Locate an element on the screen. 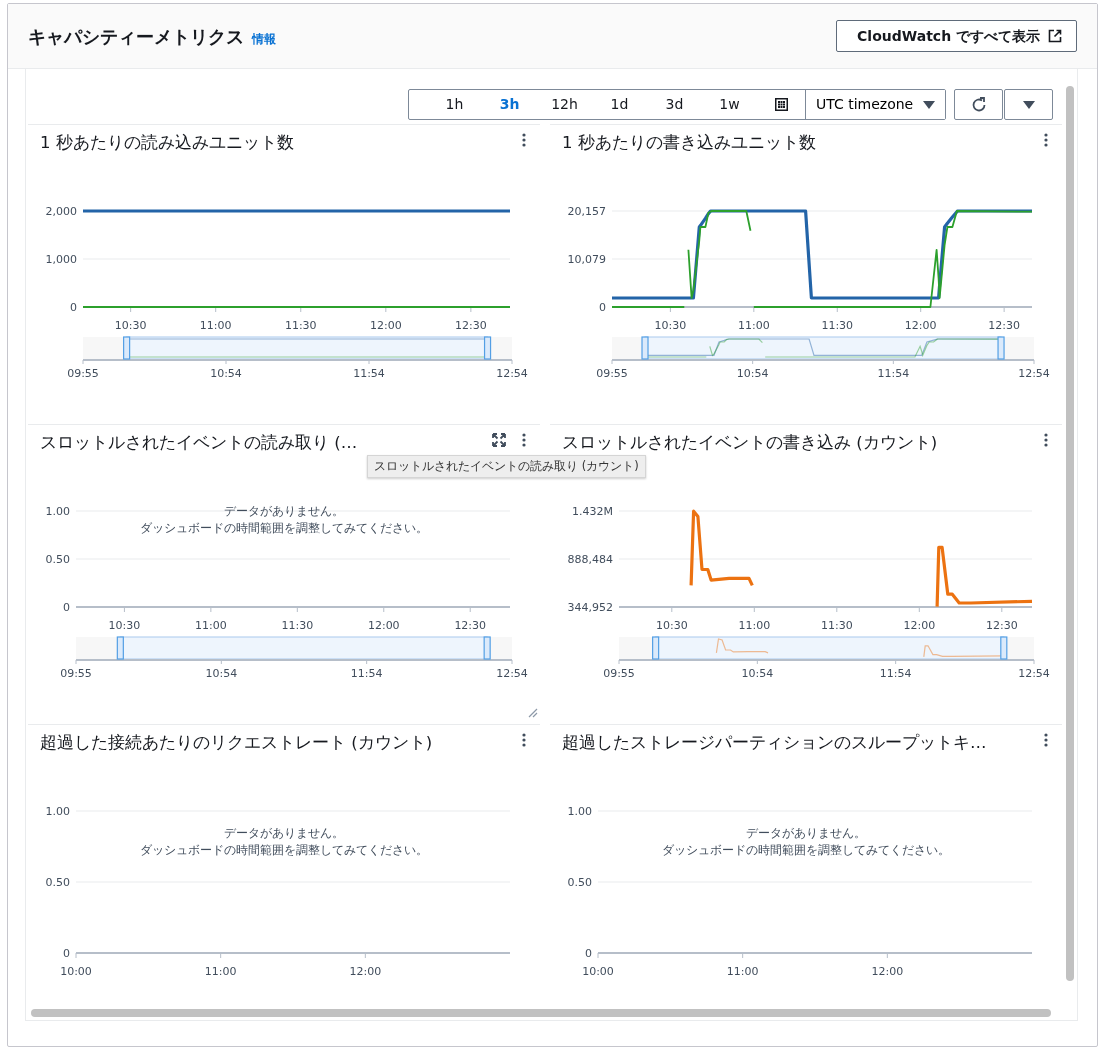  y-axis-label: 344,952 is located at coordinates (590, 607).